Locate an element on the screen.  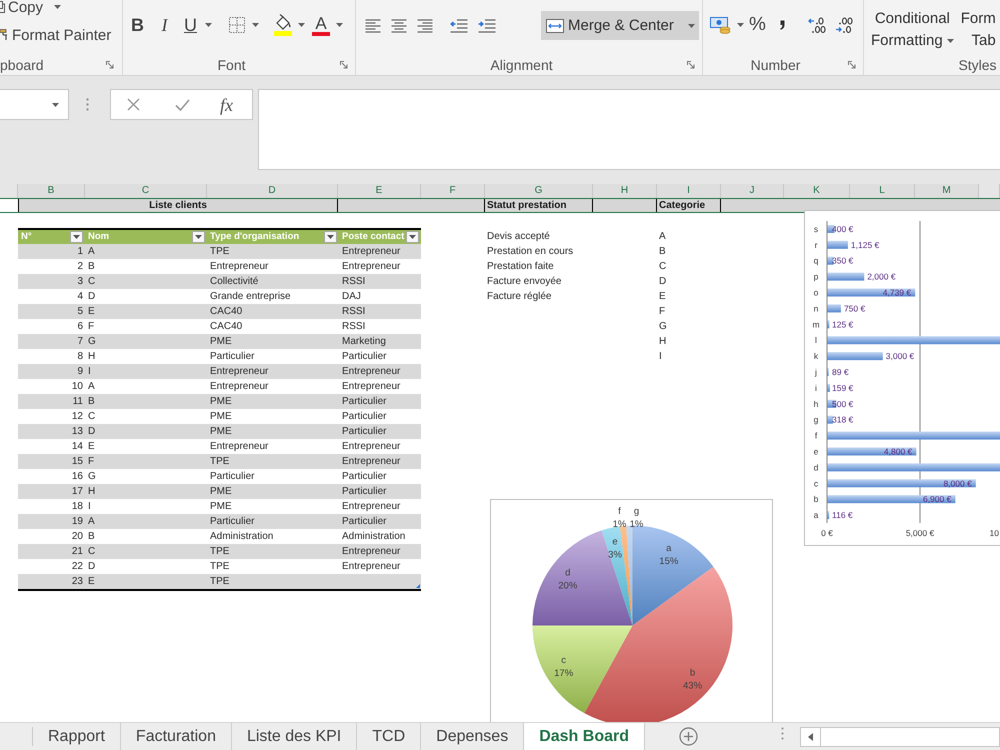
column-header: I is located at coordinates (689, 191).